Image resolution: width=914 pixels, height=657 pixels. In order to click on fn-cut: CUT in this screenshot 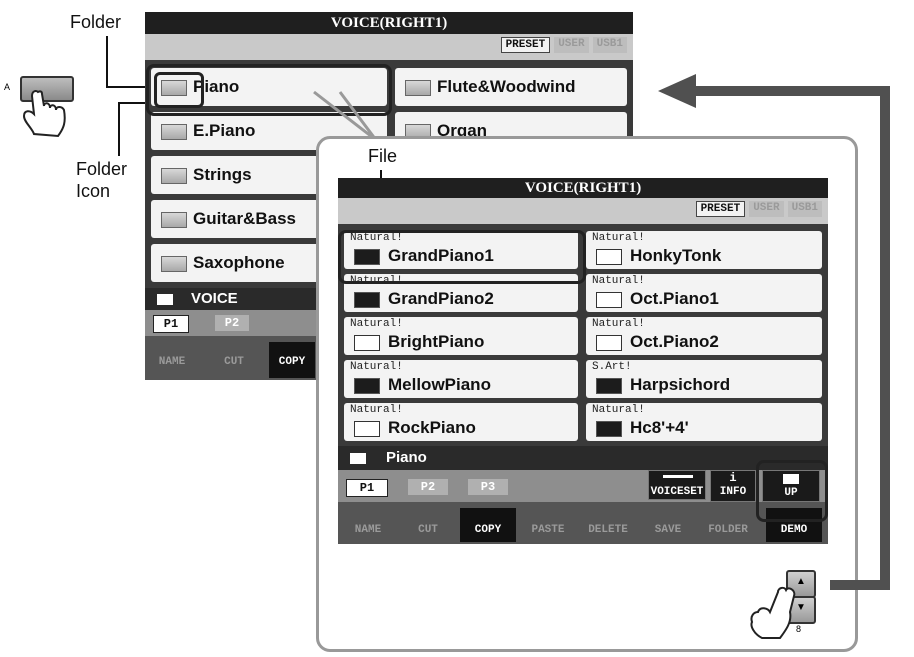, I will do `click(428, 530)`.